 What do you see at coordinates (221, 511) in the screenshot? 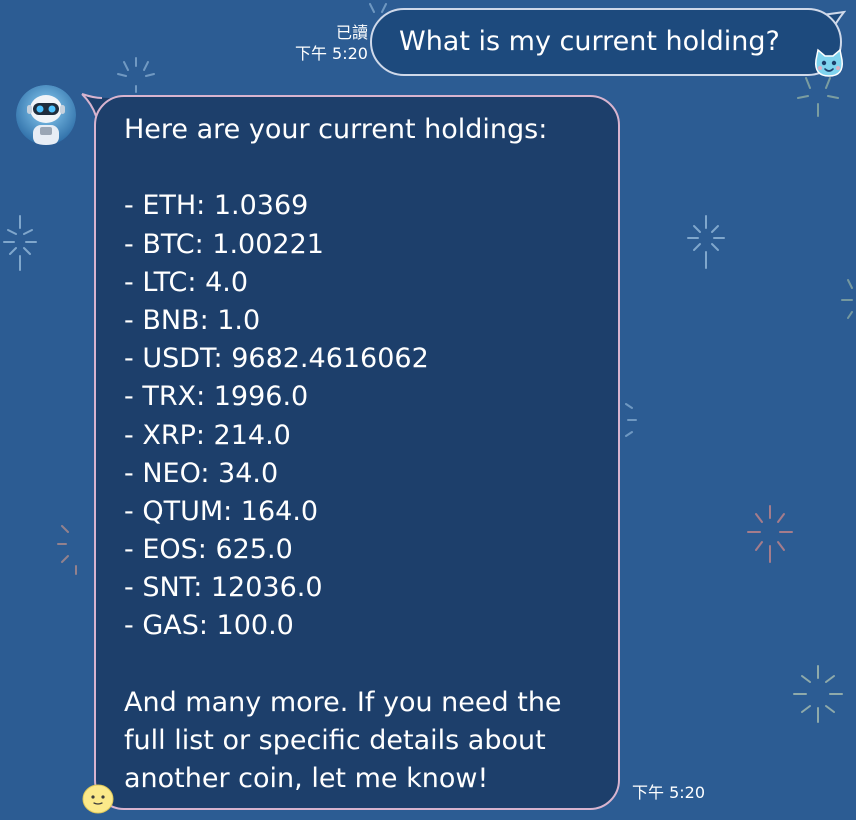
I see `holding-item-qtum: - QTUM: 164.0` at bounding box center [221, 511].